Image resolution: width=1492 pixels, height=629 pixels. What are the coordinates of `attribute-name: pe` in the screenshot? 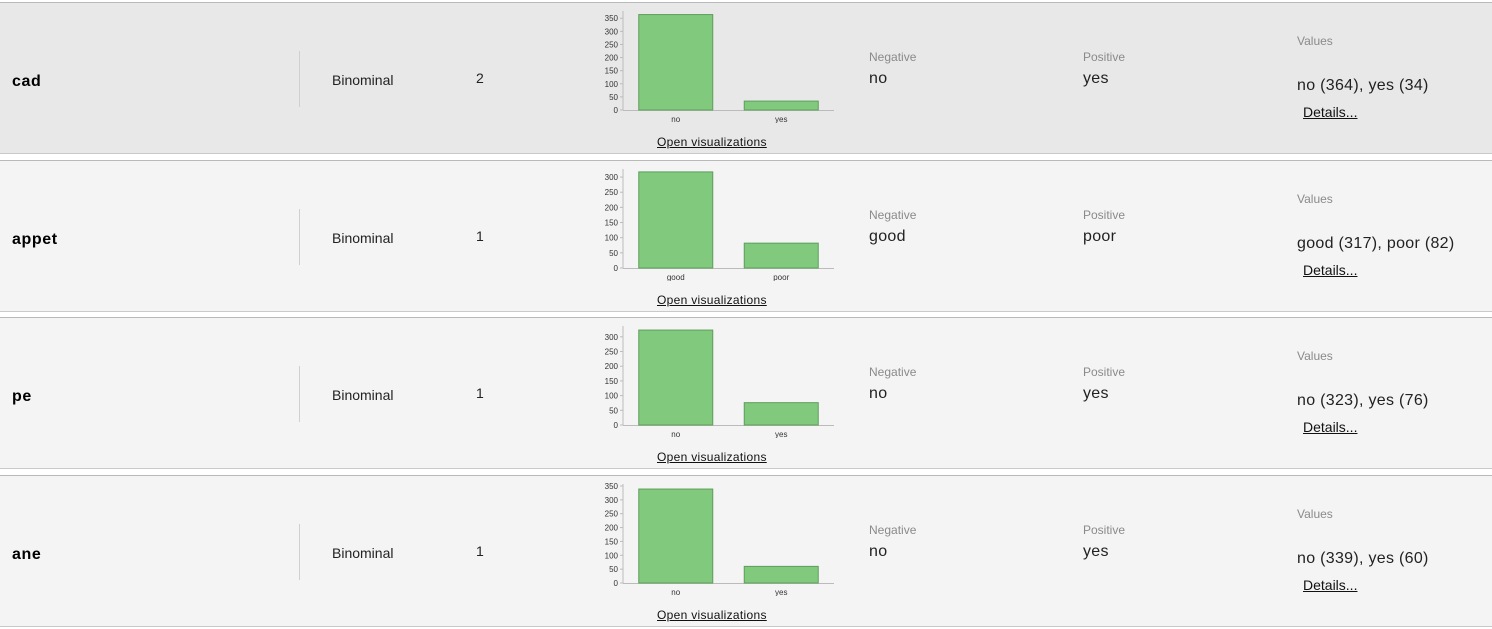 It's located at (22, 396).